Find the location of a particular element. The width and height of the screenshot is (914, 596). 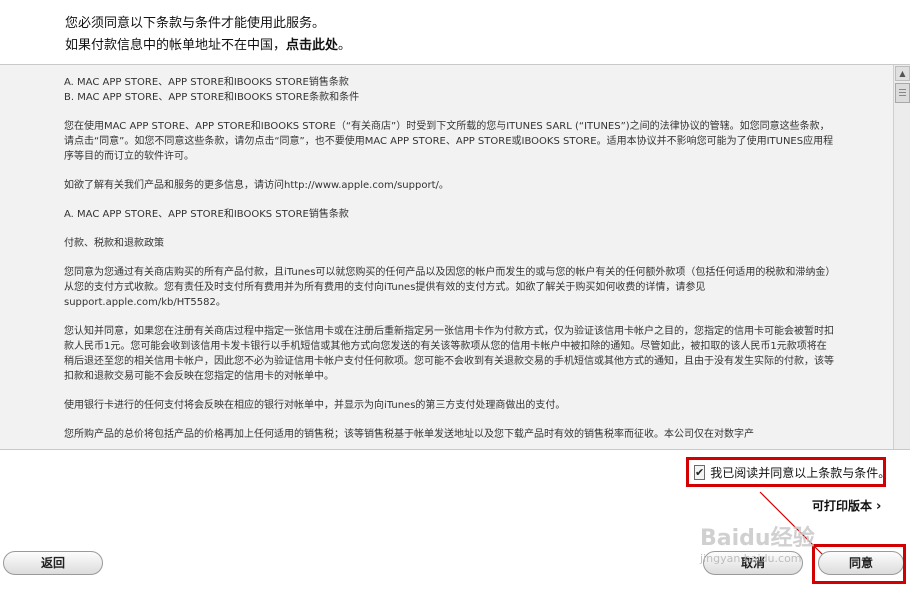

scroll-up-arrow-icon: ▲ is located at coordinates (902, 73).